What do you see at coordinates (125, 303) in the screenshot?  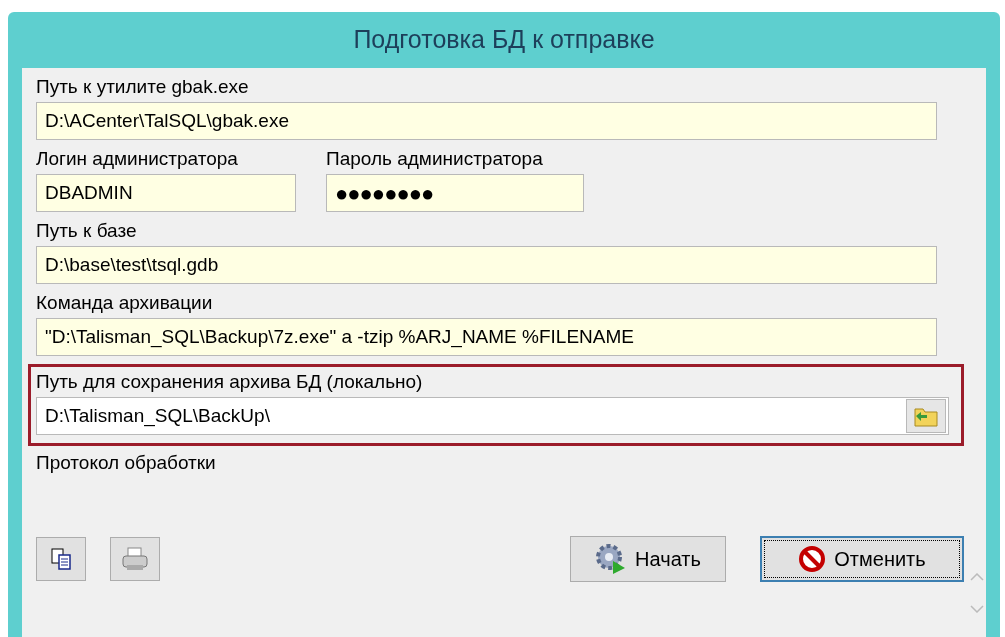 I see `field-label: Команда архивации` at bounding box center [125, 303].